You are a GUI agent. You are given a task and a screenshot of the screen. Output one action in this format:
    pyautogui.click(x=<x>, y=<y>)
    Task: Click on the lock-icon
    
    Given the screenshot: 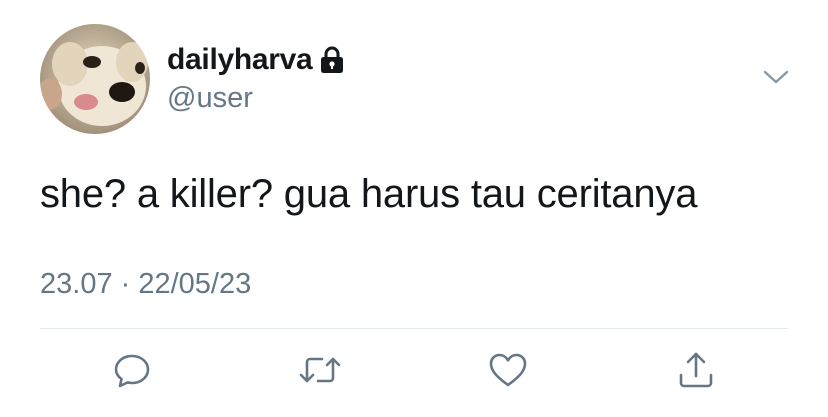 What is the action you would take?
    pyautogui.click(x=332, y=60)
    